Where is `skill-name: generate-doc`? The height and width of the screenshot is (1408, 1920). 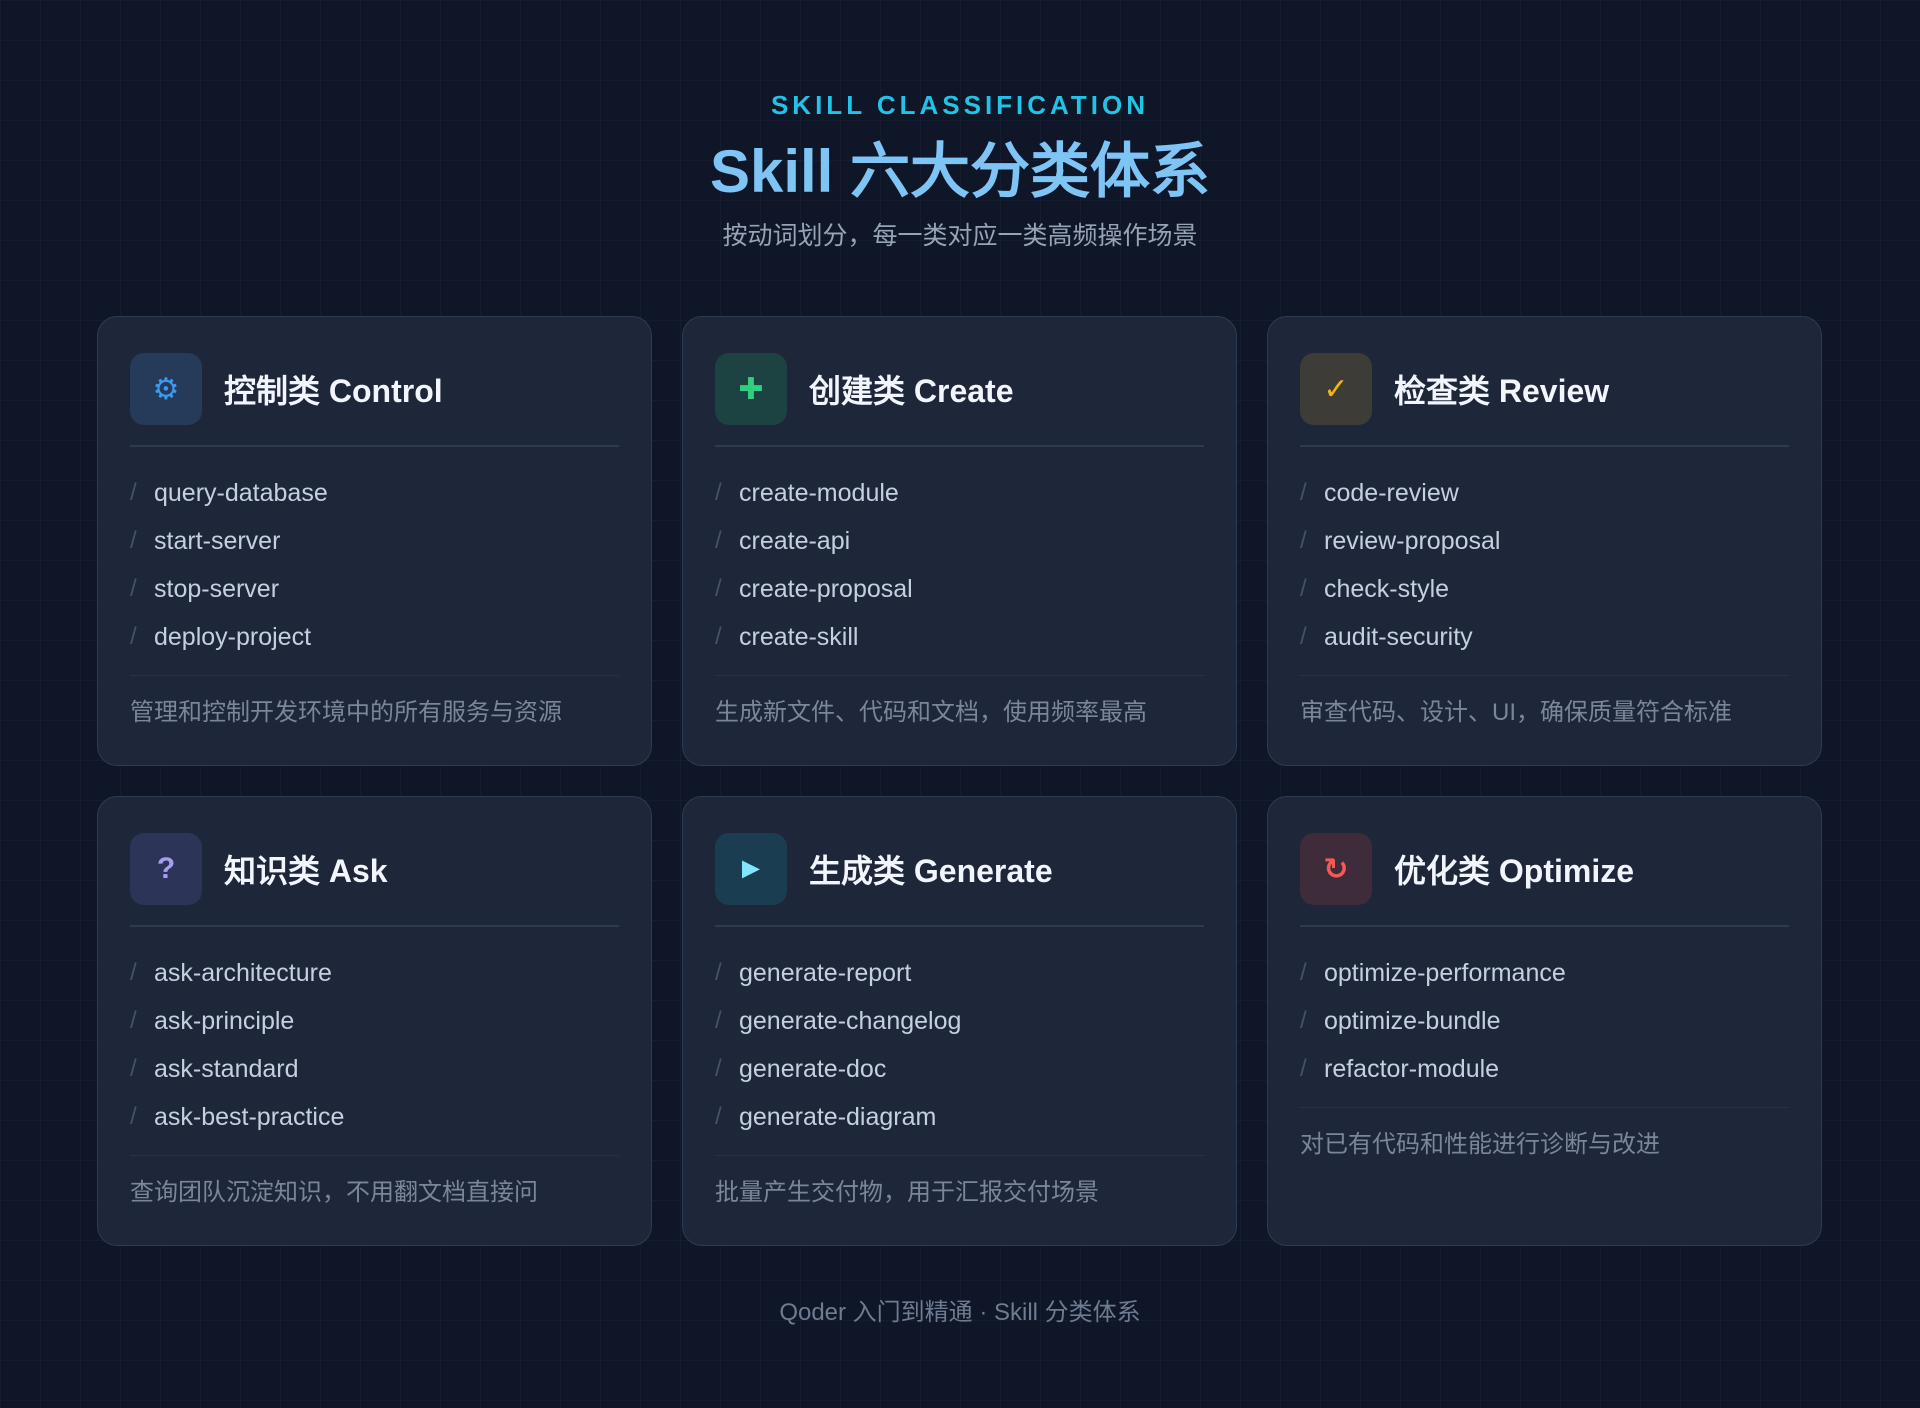 skill-name: generate-doc is located at coordinates (813, 1068).